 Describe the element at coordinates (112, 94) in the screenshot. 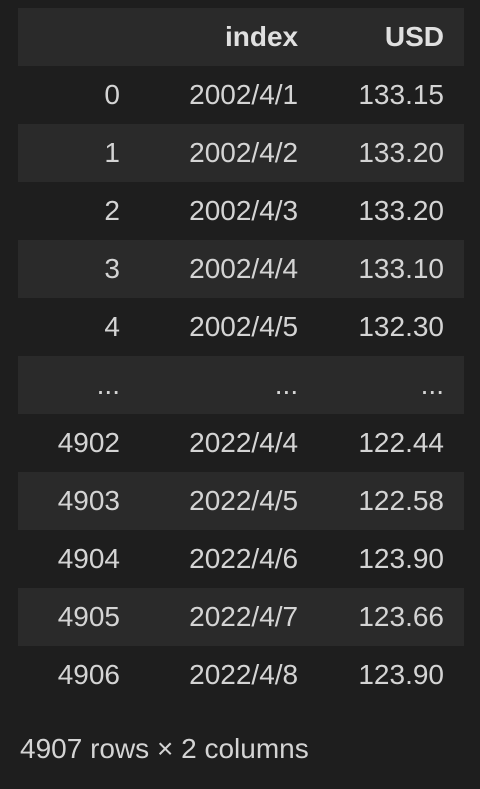

I see `row-index: 0` at that location.